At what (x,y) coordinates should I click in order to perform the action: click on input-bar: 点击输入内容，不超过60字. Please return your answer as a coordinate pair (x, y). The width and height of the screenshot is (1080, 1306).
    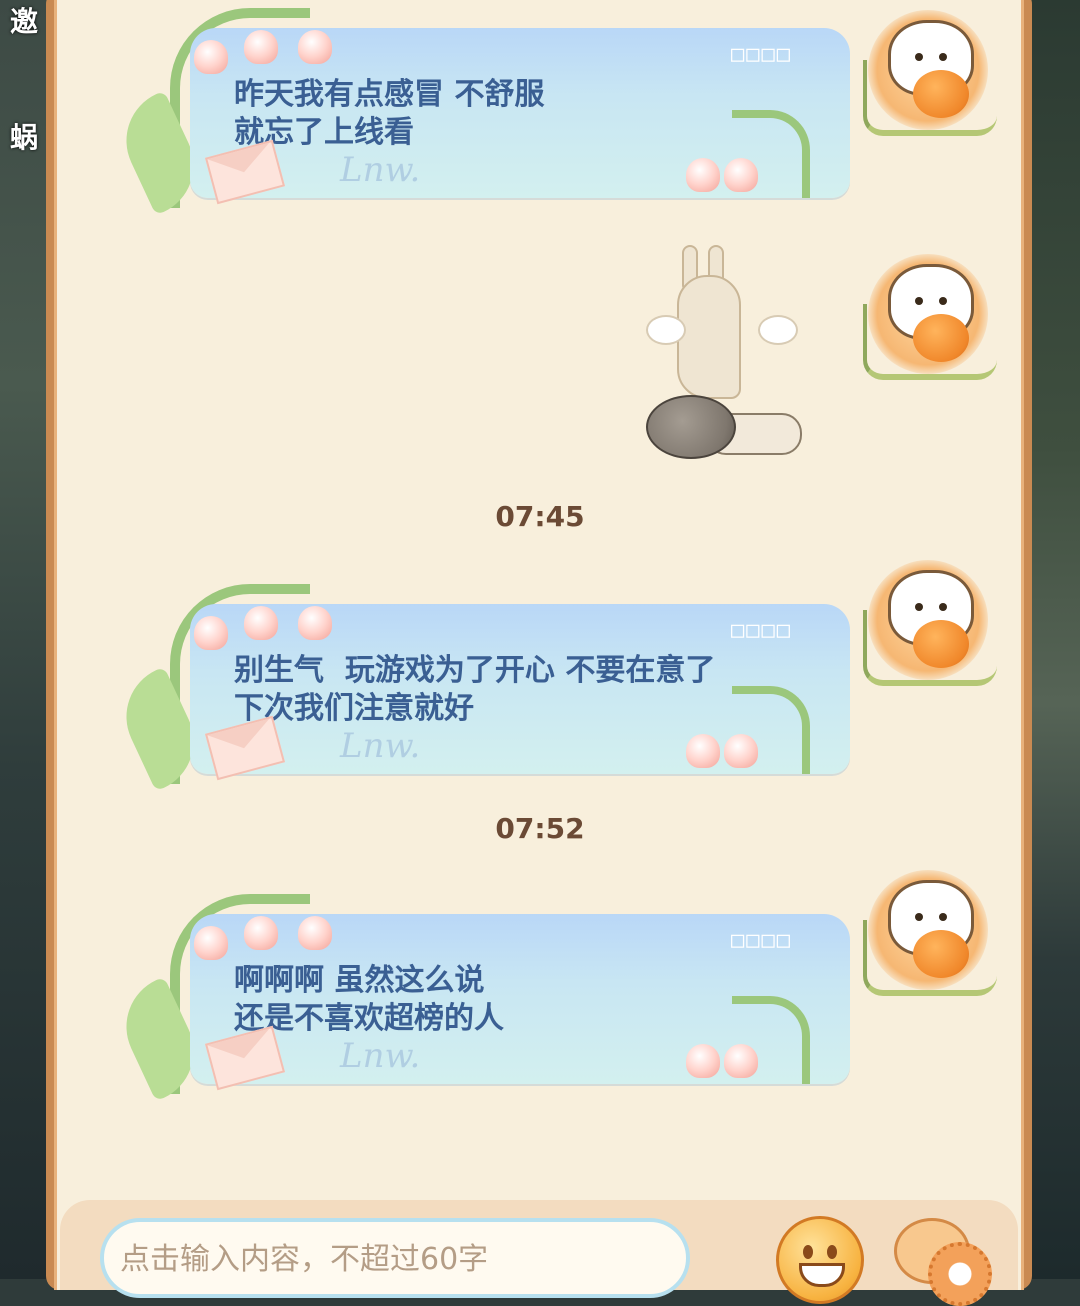
    Looking at the image, I should click on (539, 1253).